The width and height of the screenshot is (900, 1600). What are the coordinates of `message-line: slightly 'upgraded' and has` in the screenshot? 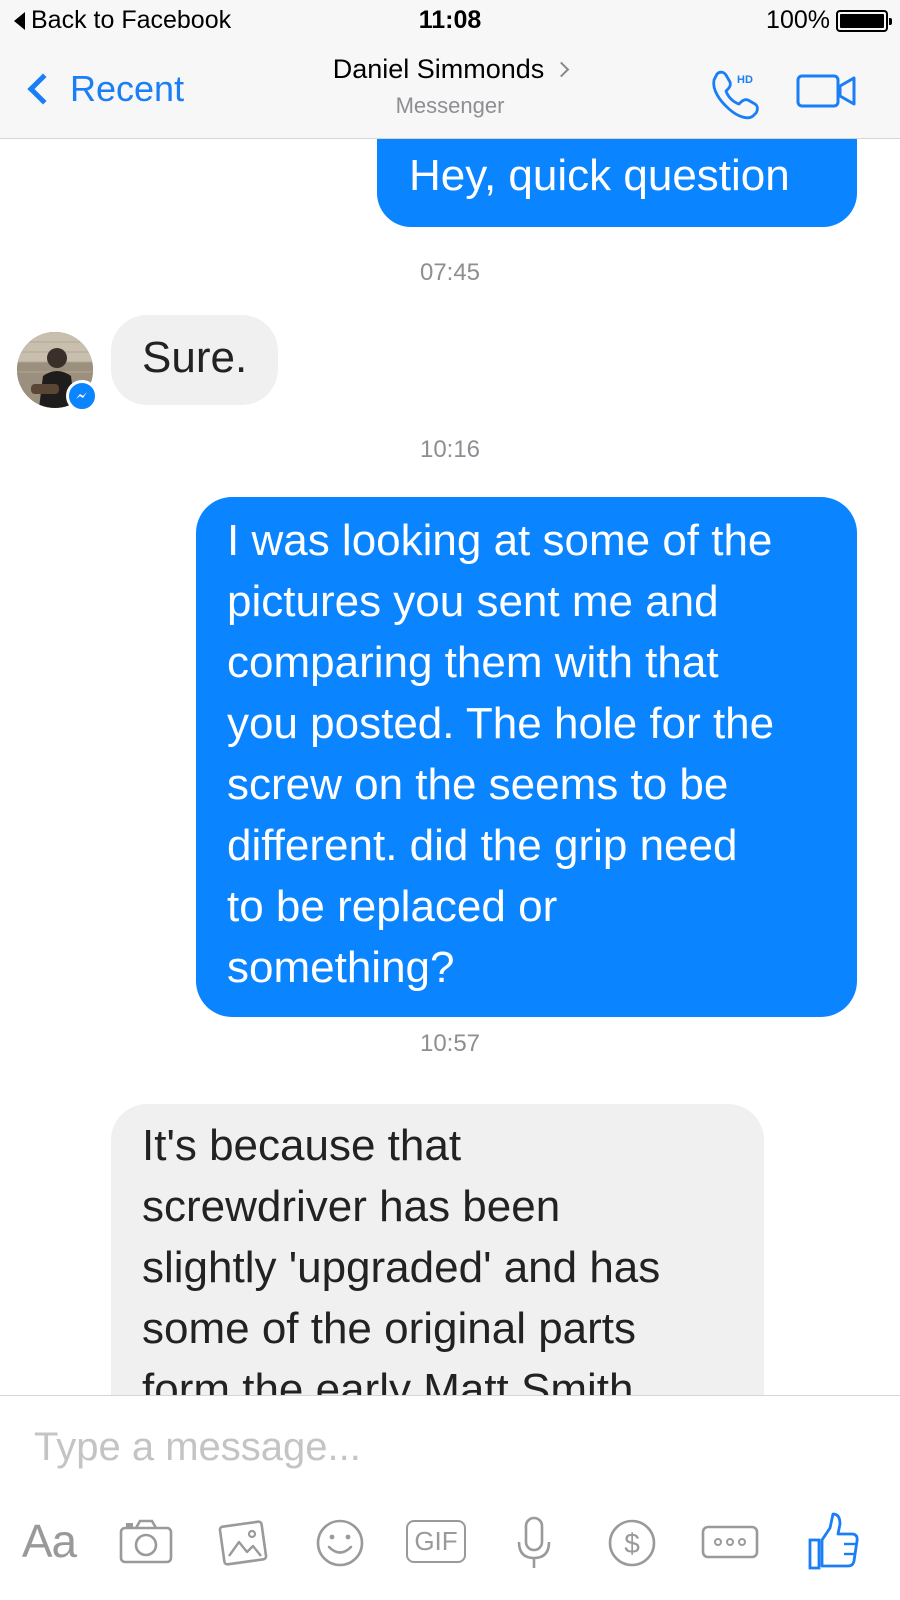 It's located at (401, 1267).